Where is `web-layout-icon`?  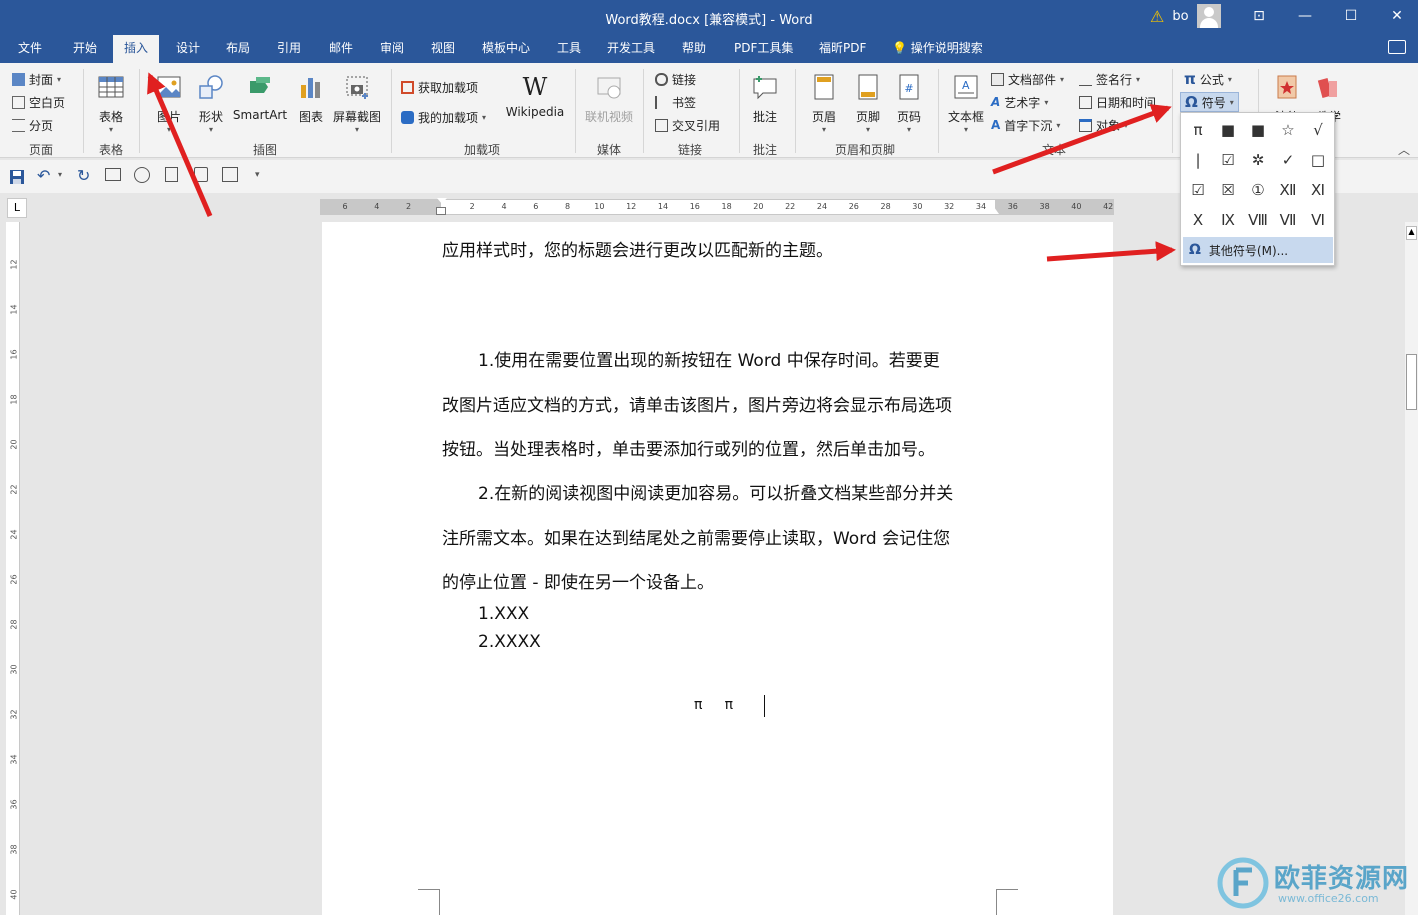 web-layout-icon is located at coordinates (142, 175).